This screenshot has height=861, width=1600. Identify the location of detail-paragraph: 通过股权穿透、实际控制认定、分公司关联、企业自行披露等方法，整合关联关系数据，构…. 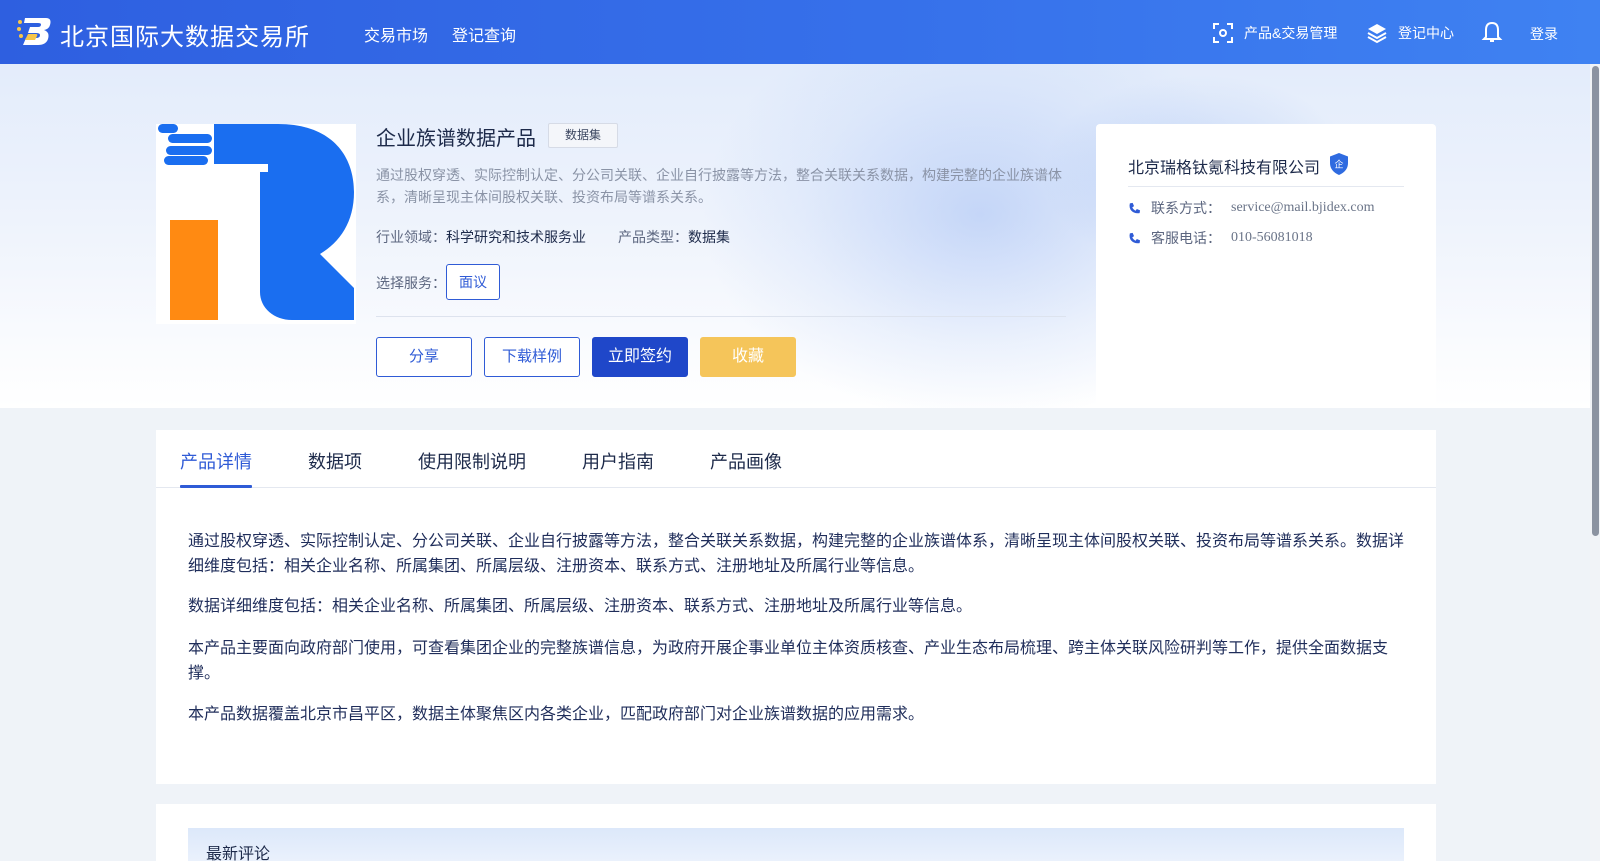
(796, 554).